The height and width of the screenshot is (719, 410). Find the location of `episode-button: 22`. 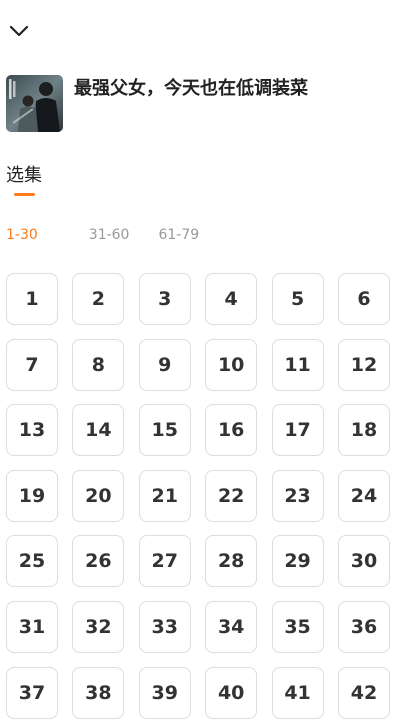

episode-button: 22 is located at coordinates (231, 495).